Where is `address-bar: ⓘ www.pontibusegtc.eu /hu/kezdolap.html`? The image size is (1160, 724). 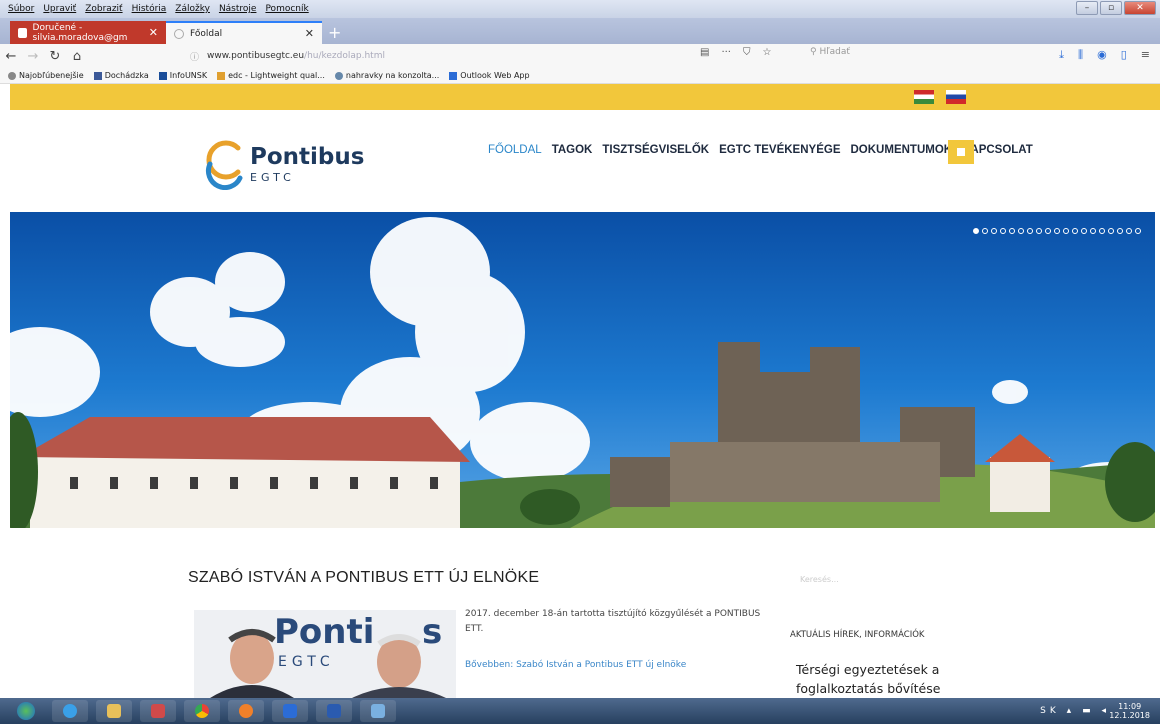
address-bar: ⓘ www.pontibusegtc.eu /hu/kezdolap.html is located at coordinates (440, 56).